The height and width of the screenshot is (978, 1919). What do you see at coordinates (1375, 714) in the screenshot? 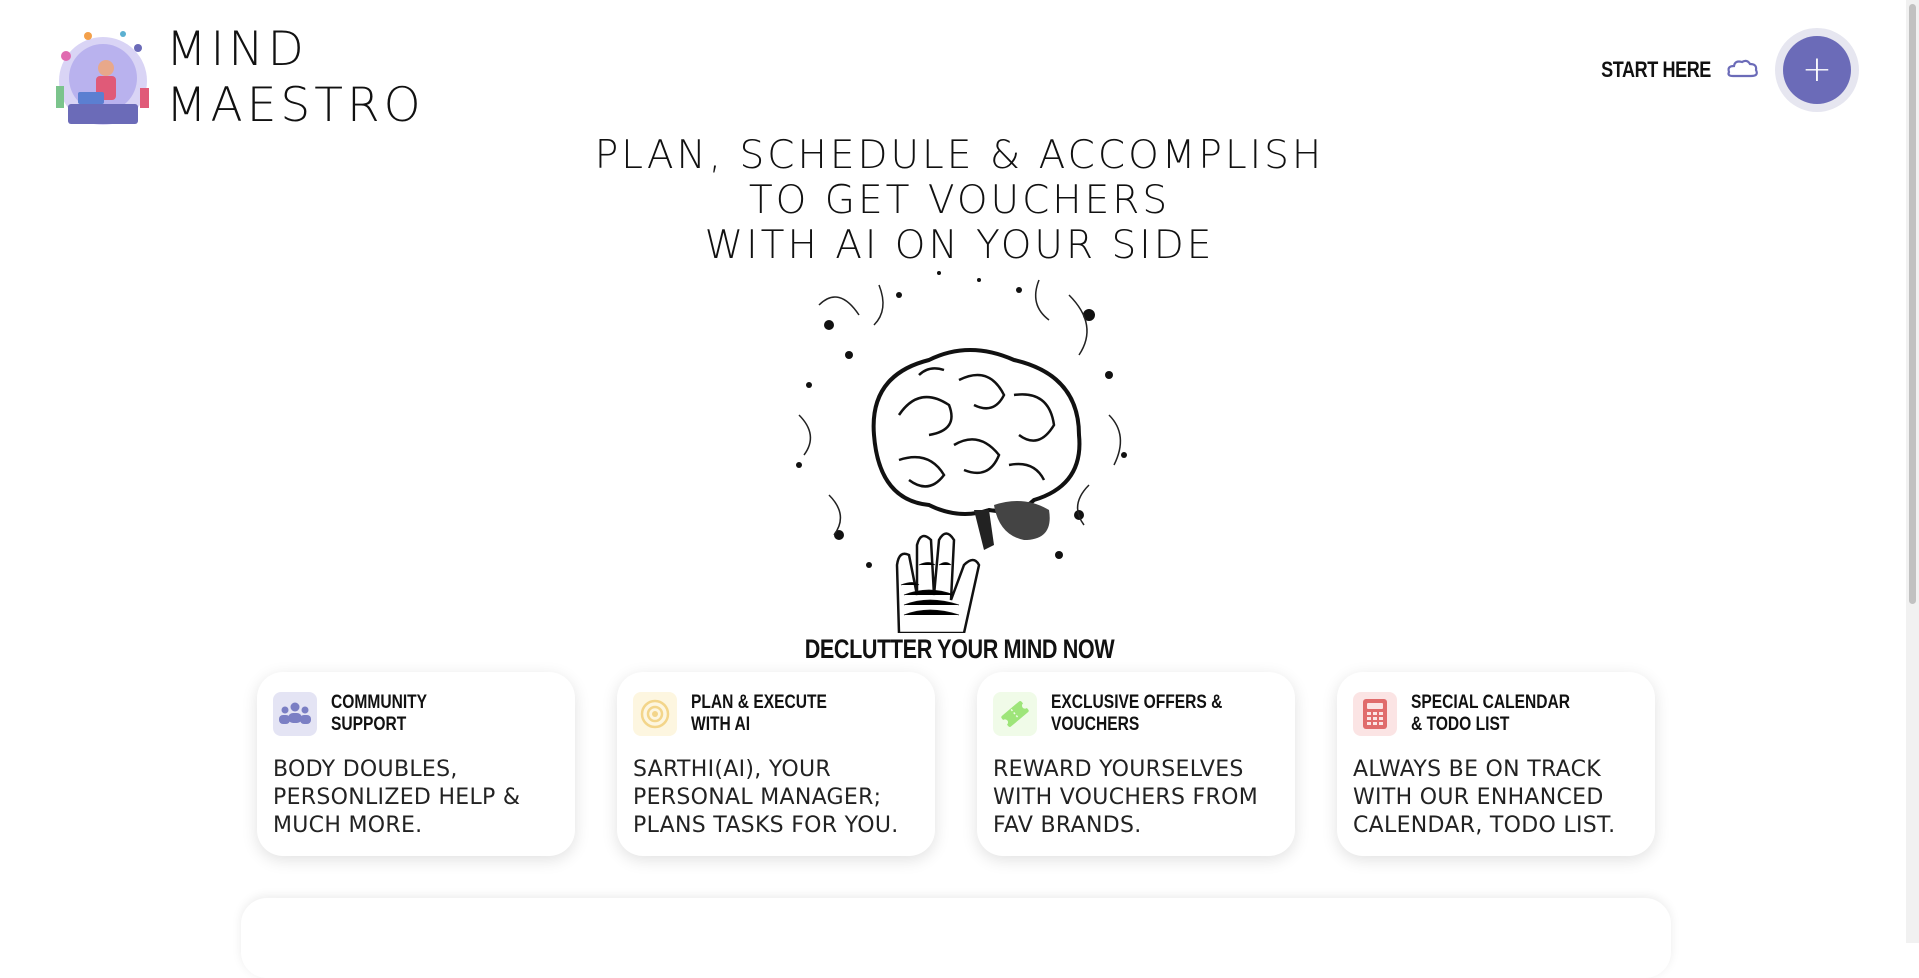
I see `calculator-icon` at bounding box center [1375, 714].